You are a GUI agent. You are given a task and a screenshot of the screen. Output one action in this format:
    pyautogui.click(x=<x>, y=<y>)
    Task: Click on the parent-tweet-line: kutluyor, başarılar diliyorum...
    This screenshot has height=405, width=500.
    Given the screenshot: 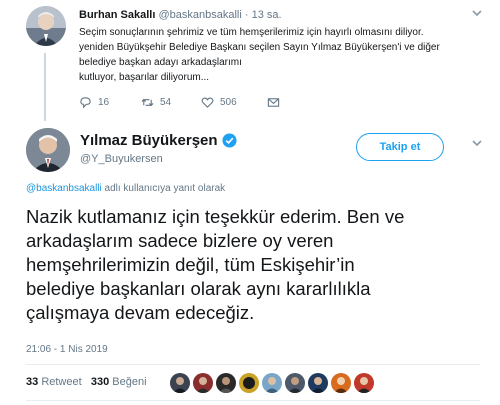 What is the action you would take?
    pyautogui.click(x=144, y=77)
    